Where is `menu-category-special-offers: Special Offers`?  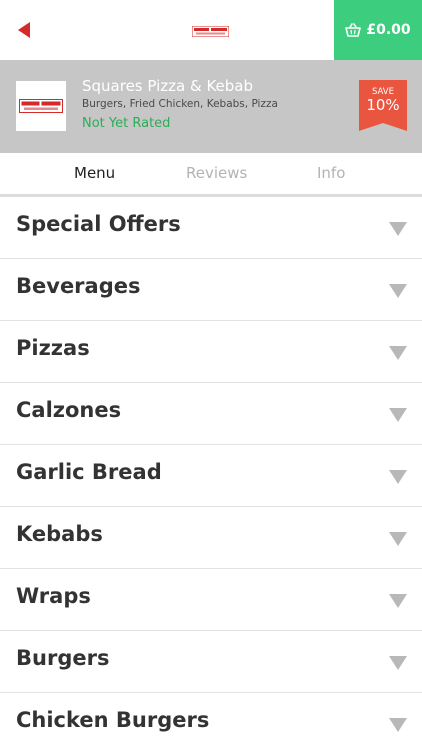
menu-category-special-offers: Special Offers is located at coordinates (211, 228).